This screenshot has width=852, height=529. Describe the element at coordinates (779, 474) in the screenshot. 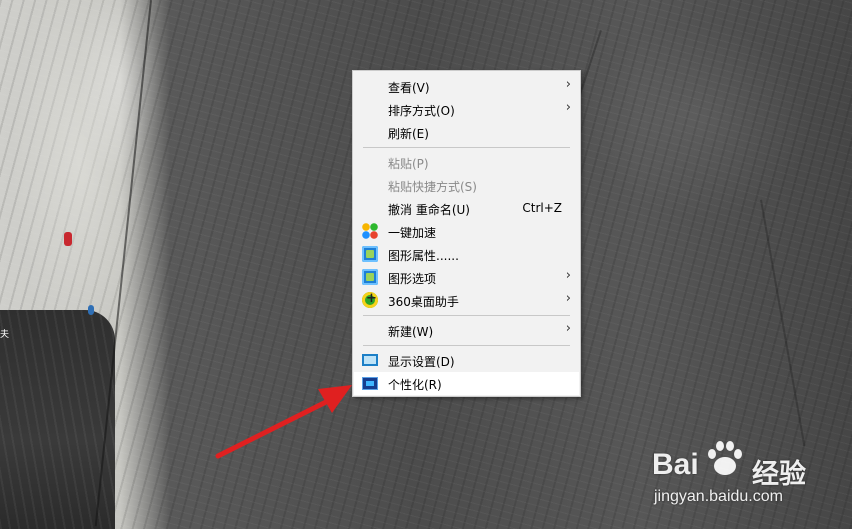

I see `watermark-brand-cn: 经验` at that location.